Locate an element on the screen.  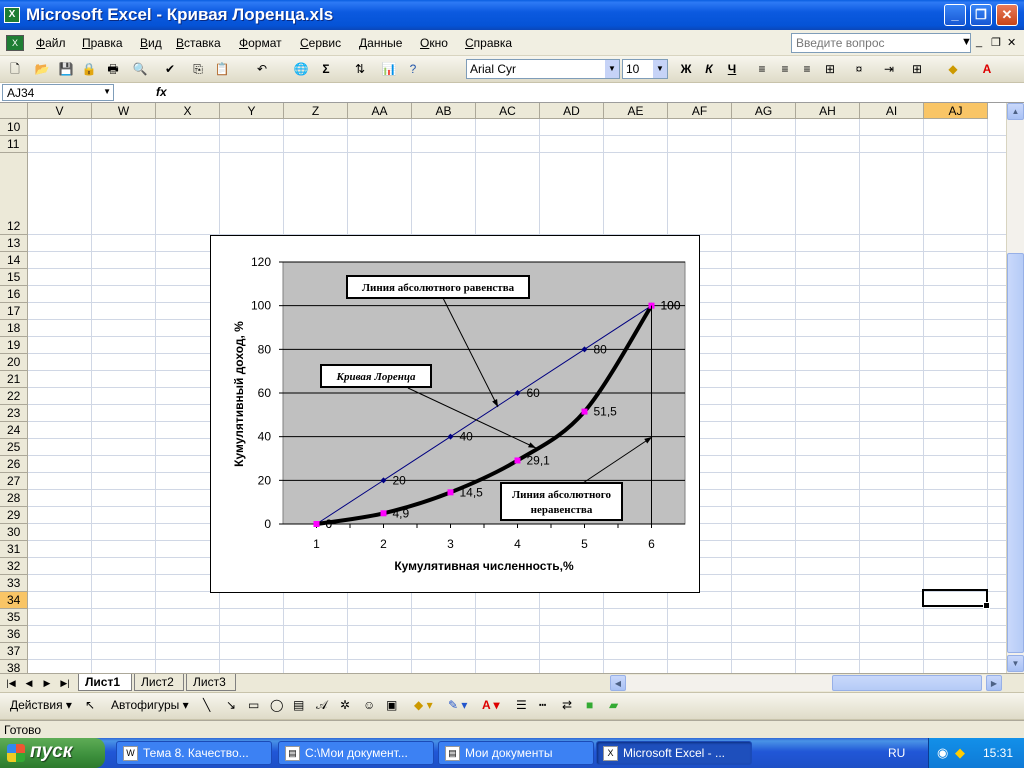
font-name-select: Arial Cyr ▼ is located at coordinates (543, 69).